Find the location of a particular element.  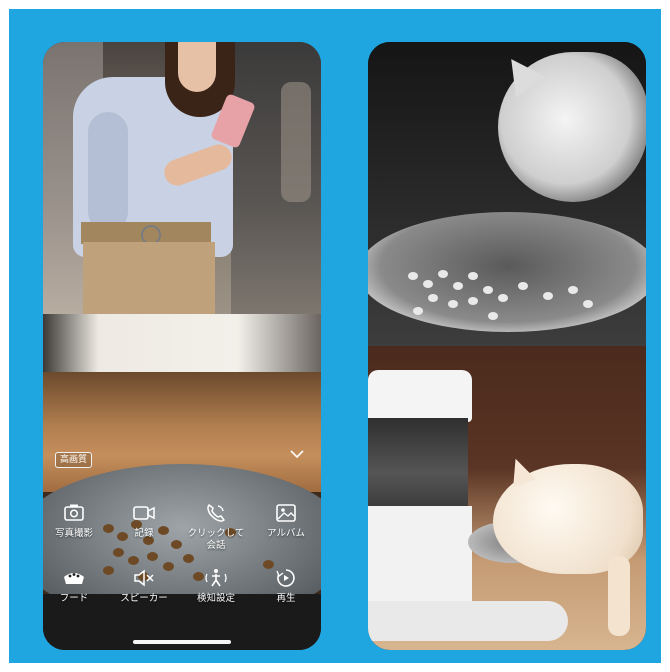

album-icon is located at coordinates (286, 513).